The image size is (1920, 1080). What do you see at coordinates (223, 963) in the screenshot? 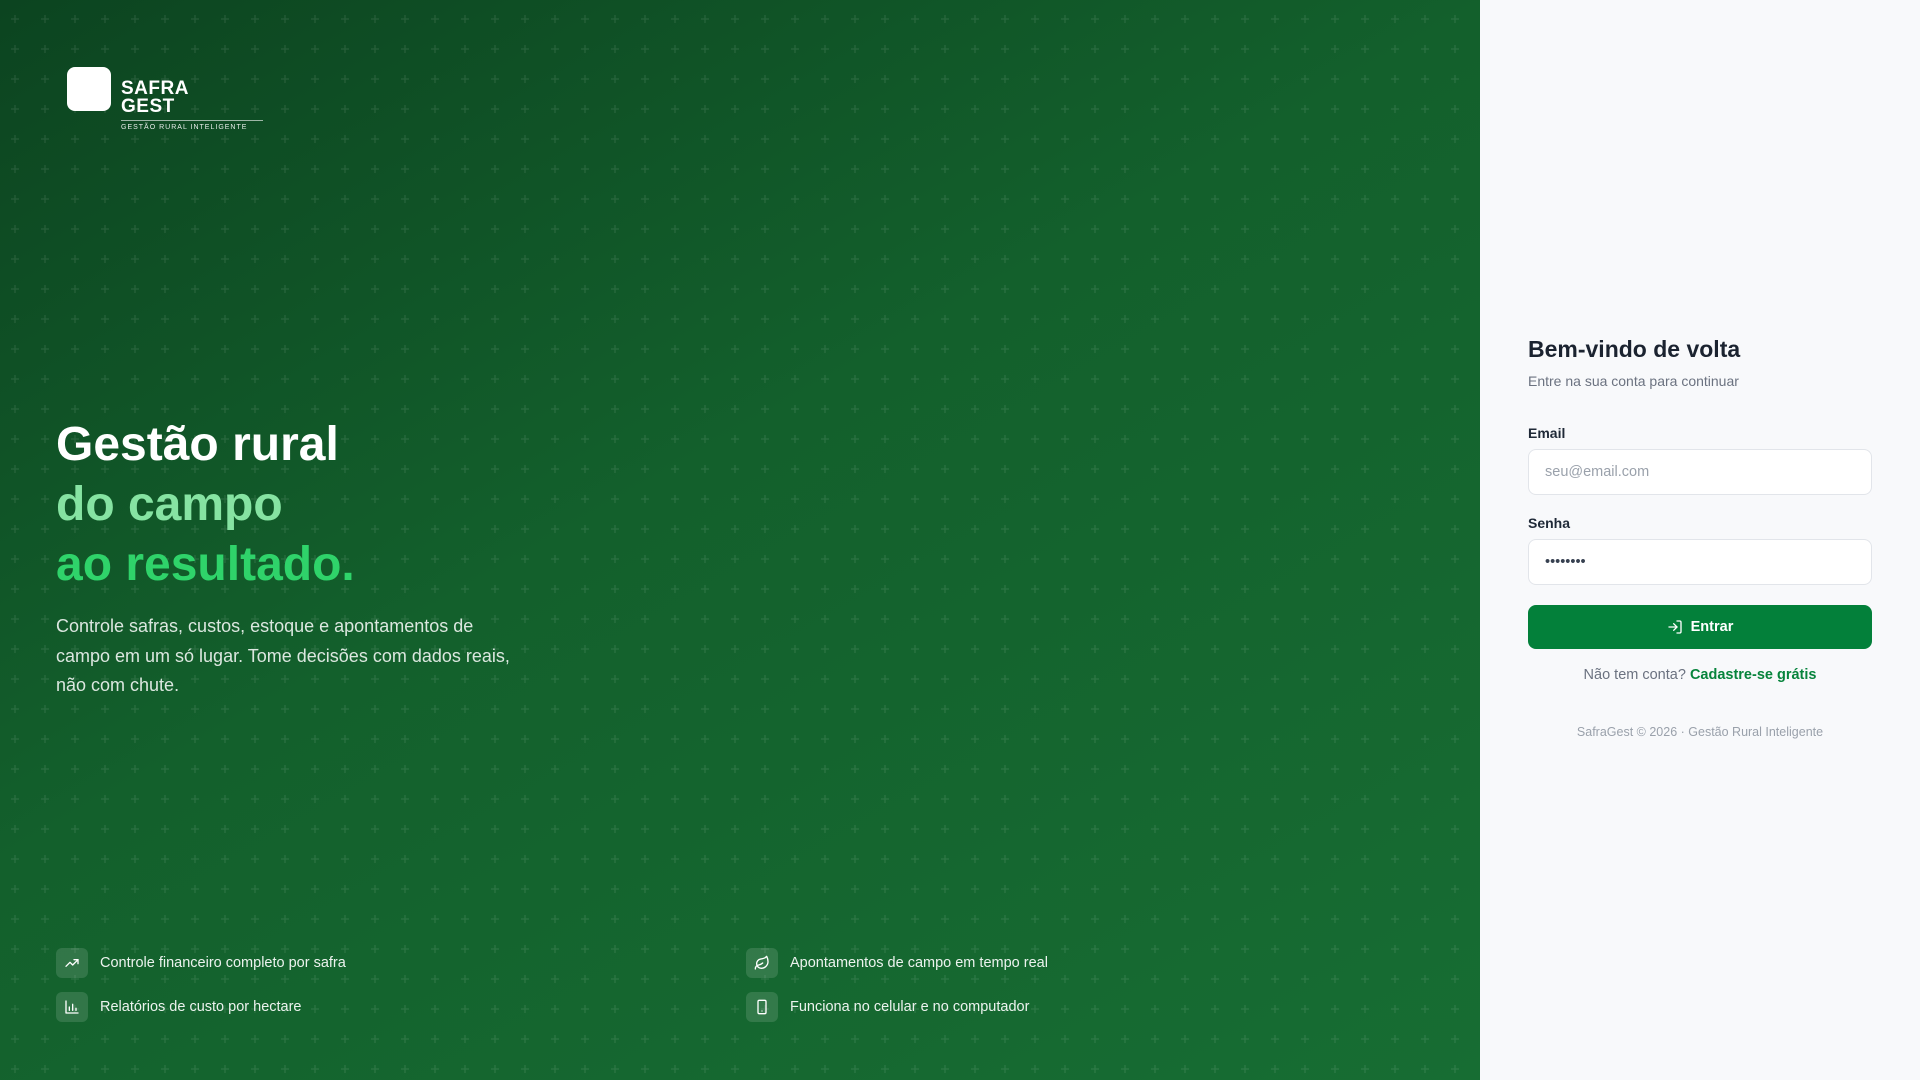
I see `feature-label: Controle financeiro completo por safra` at bounding box center [223, 963].